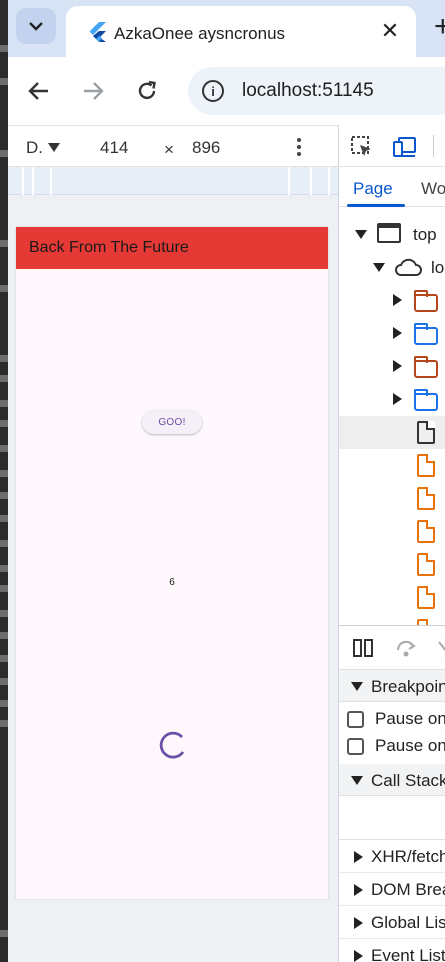  I want to click on dom-breakpoints-row: DOM Brea, so click(392, 889).